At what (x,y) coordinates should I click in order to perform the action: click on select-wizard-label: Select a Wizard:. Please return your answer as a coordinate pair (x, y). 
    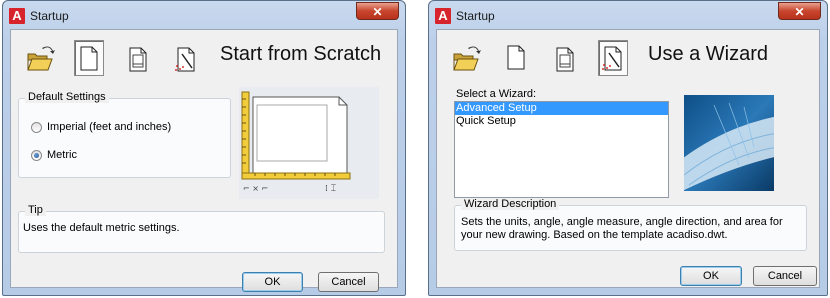
    Looking at the image, I should click on (496, 94).